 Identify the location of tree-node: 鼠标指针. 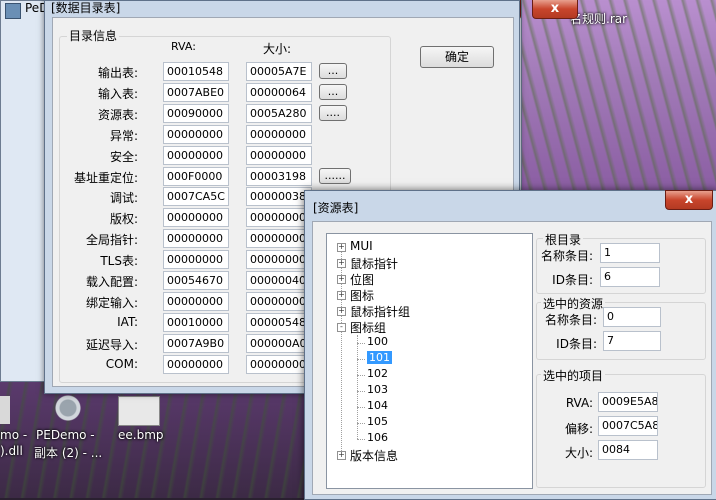
(374, 263).